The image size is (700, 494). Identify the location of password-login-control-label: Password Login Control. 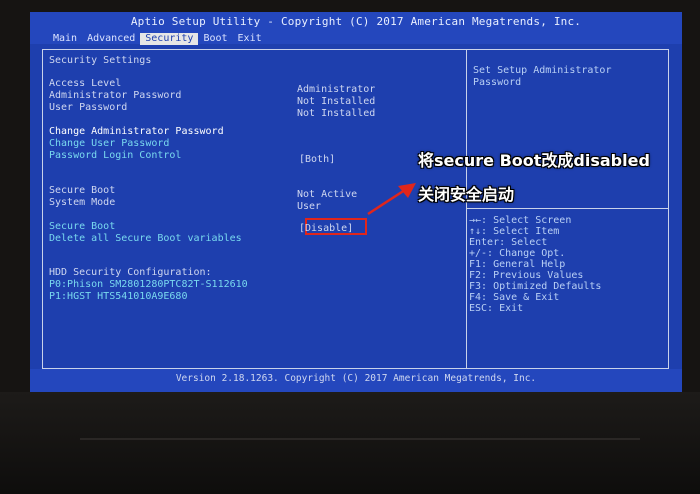
(115, 156).